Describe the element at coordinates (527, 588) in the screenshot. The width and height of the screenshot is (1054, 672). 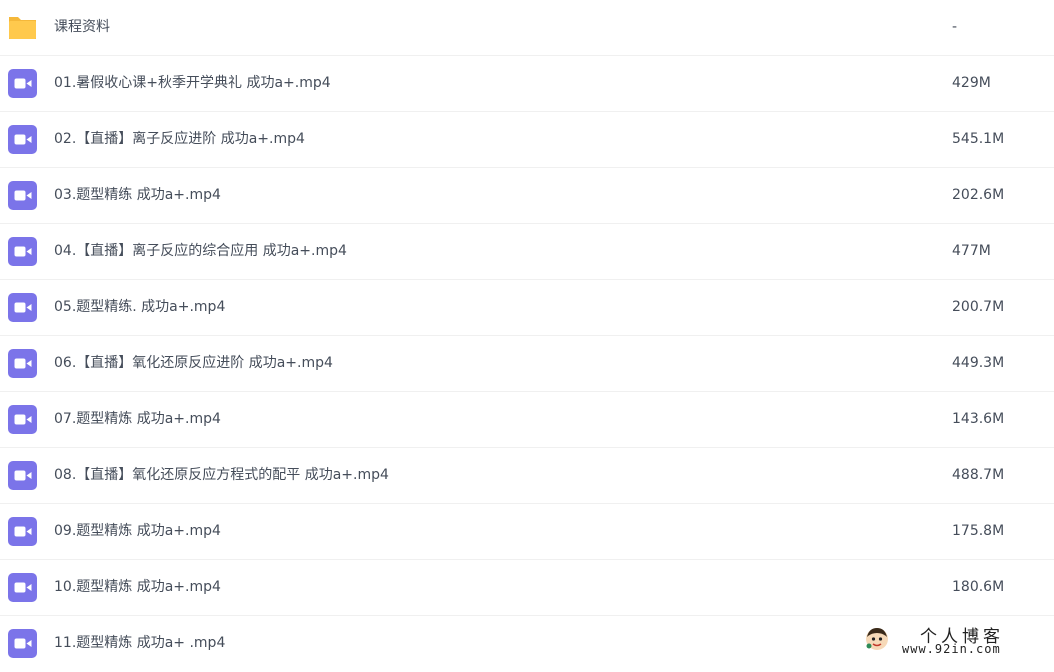
I see `file-row: 10.题型精炼 成功a+.mp4 180.6M` at that location.